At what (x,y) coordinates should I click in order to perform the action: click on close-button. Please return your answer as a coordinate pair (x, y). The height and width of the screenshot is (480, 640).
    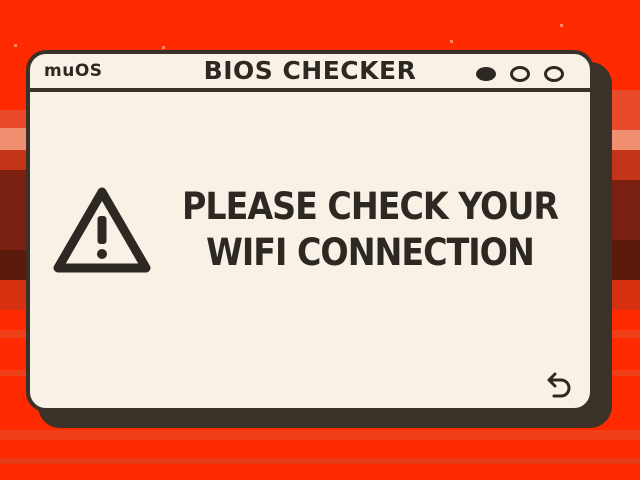
    Looking at the image, I should click on (554, 74).